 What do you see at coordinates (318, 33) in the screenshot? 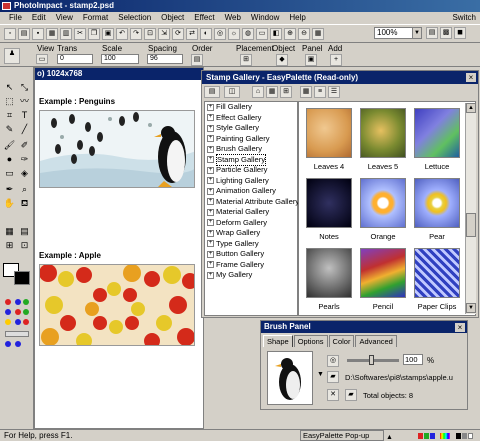
I see `grid-icon: ▦` at bounding box center [318, 33].